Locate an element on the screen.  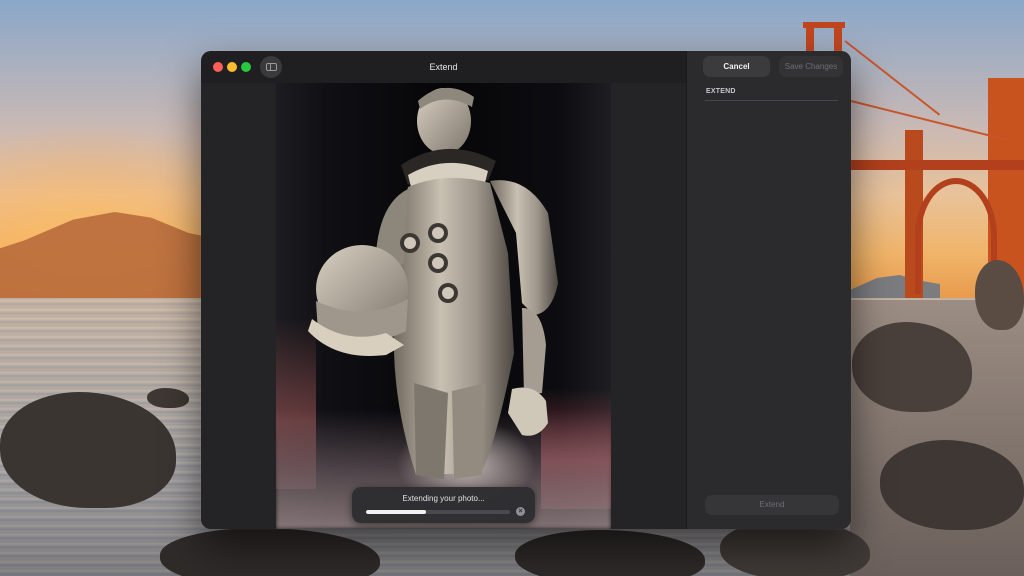
adjustments-panel: Cancel Save Changes EXTEND Extend is located at coordinates (768, 290).